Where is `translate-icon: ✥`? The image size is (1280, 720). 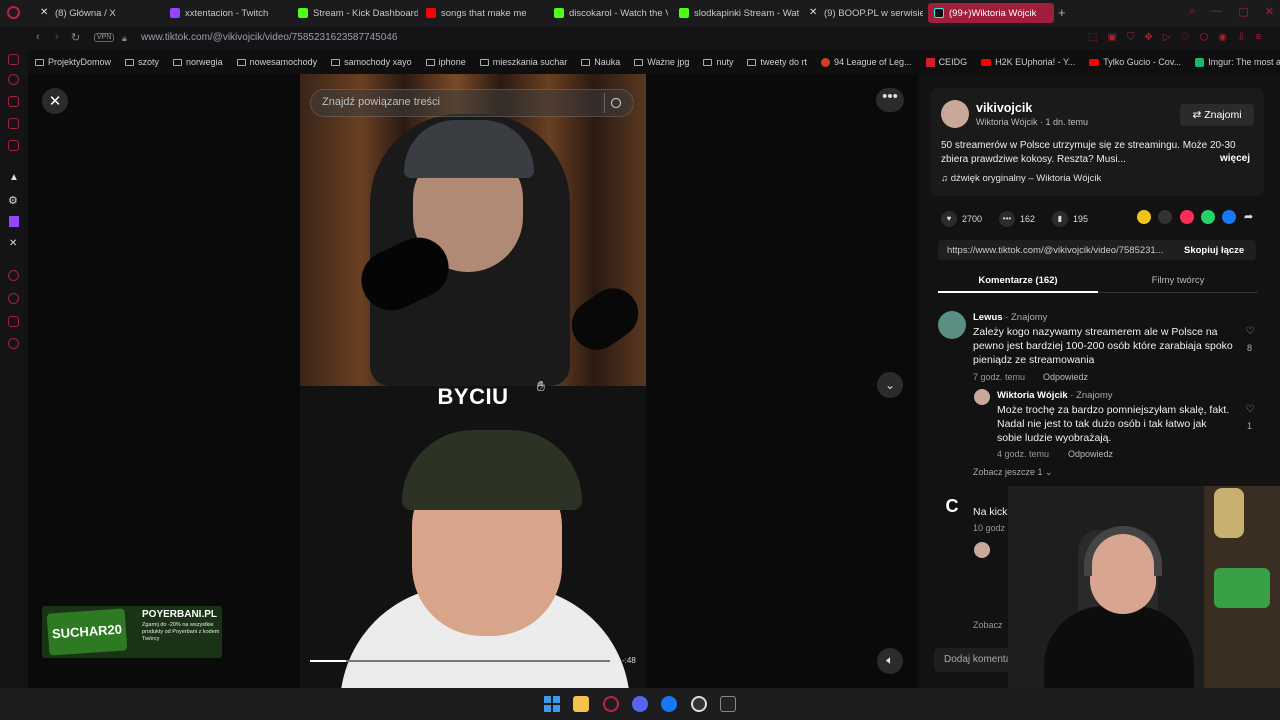 translate-icon: ✥ is located at coordinates (1148, 37).